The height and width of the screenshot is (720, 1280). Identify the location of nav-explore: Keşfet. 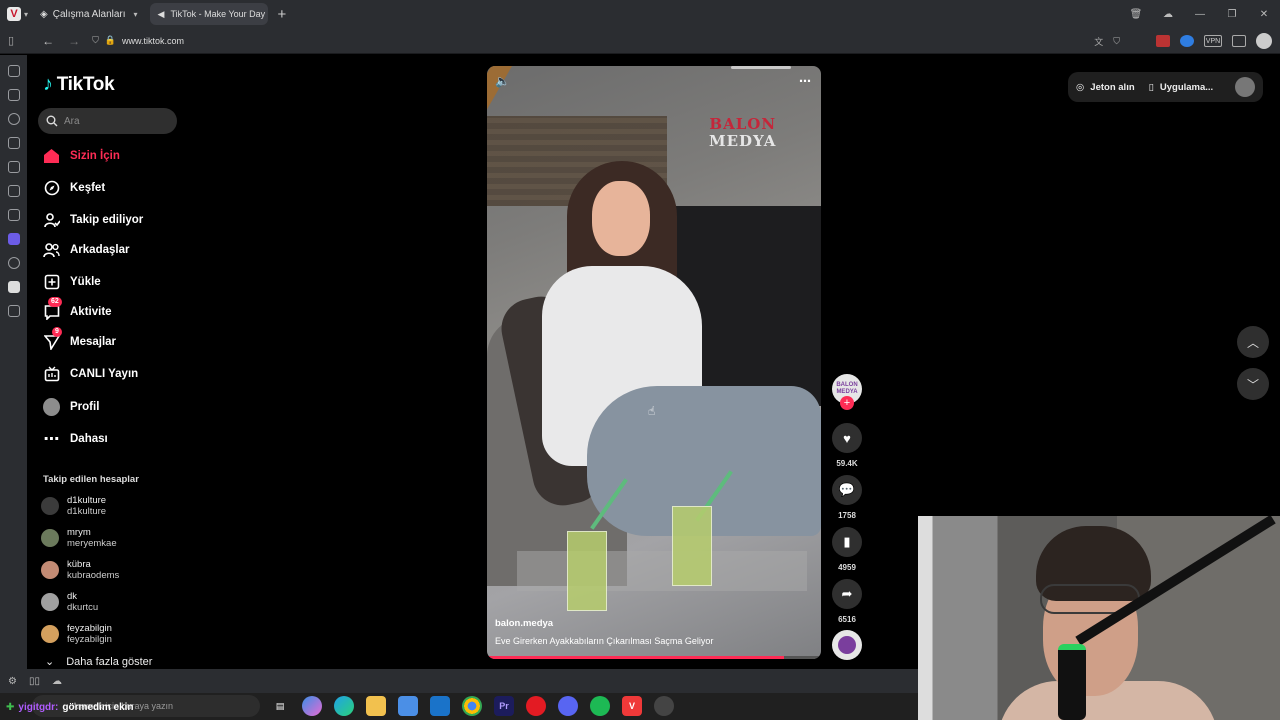
(74, 188).